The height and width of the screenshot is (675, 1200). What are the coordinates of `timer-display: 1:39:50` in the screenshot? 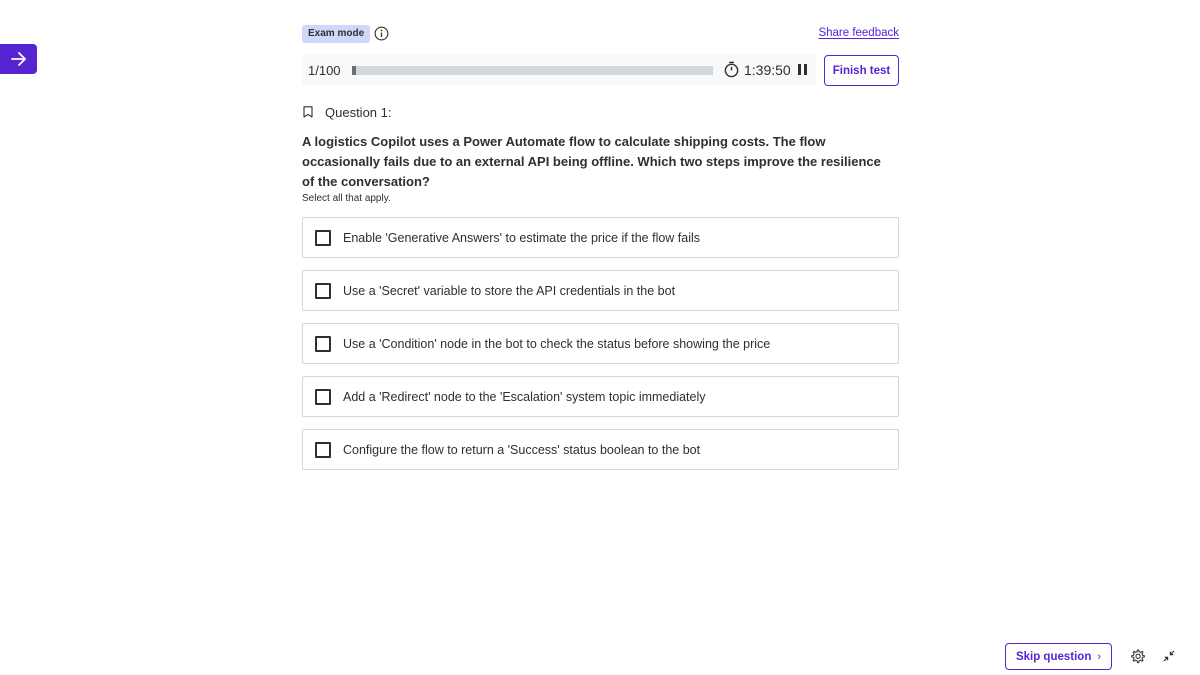 It's located at (767, 70).